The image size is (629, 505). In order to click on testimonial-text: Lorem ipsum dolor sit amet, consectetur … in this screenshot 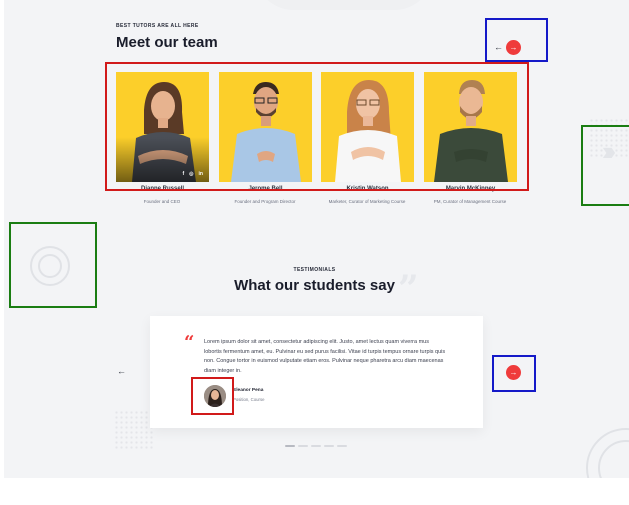, I will do `click(325, 356)`.